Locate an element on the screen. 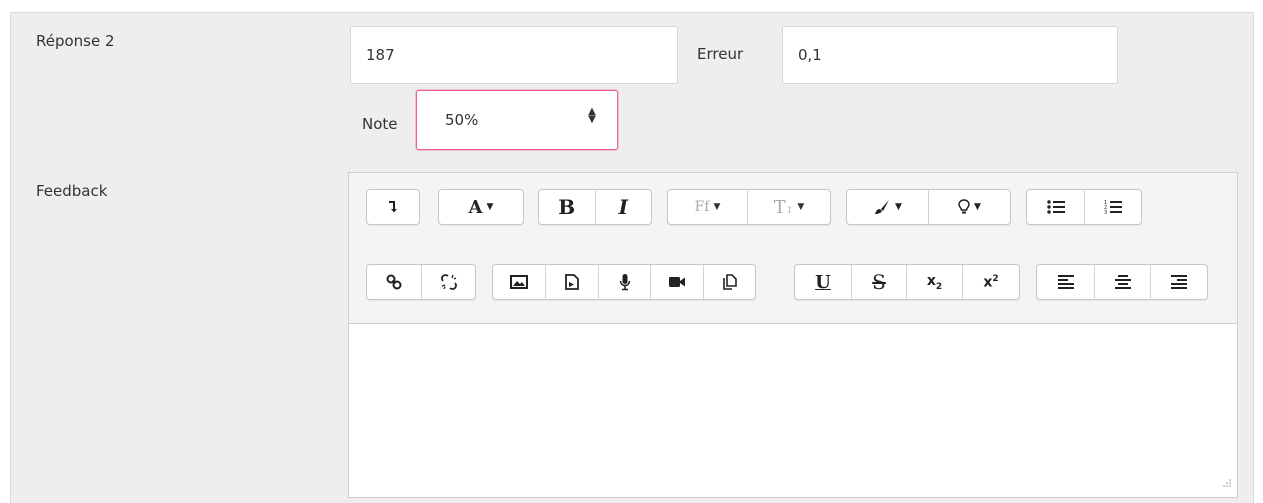 Image resolution: width=1263 pixels, height=503 pixels. unlink-button is located at coordinates (448, 282).